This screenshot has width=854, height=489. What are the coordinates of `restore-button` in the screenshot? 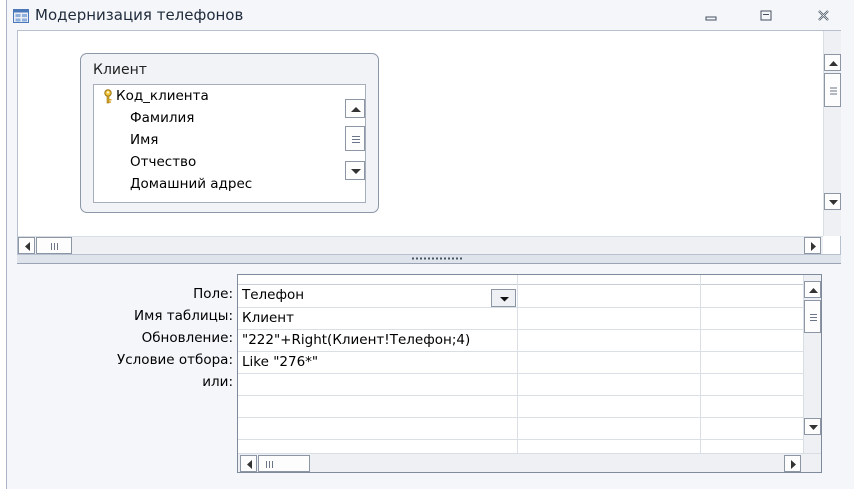 It's located at (766, 16).